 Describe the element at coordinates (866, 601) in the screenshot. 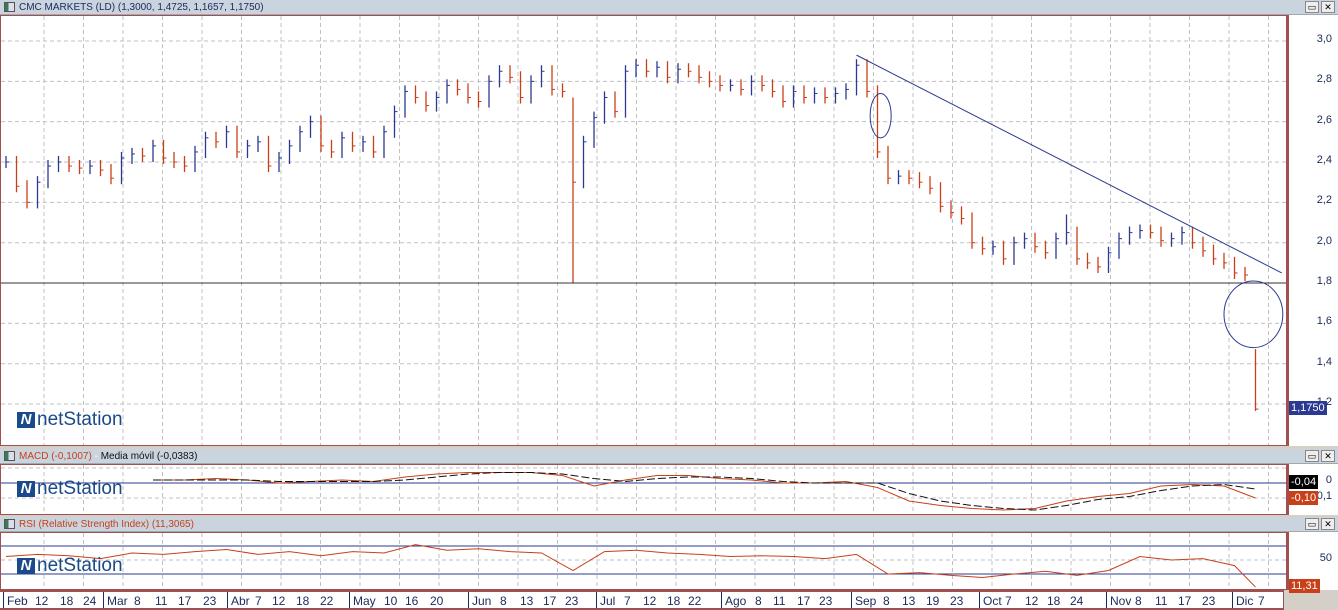

I see `date-label: Sep` at that location.